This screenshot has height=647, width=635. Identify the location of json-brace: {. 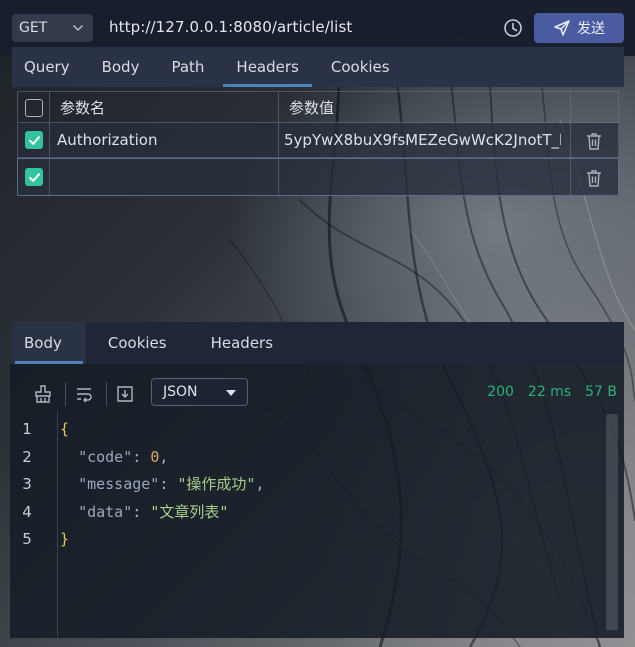
(65, 428).